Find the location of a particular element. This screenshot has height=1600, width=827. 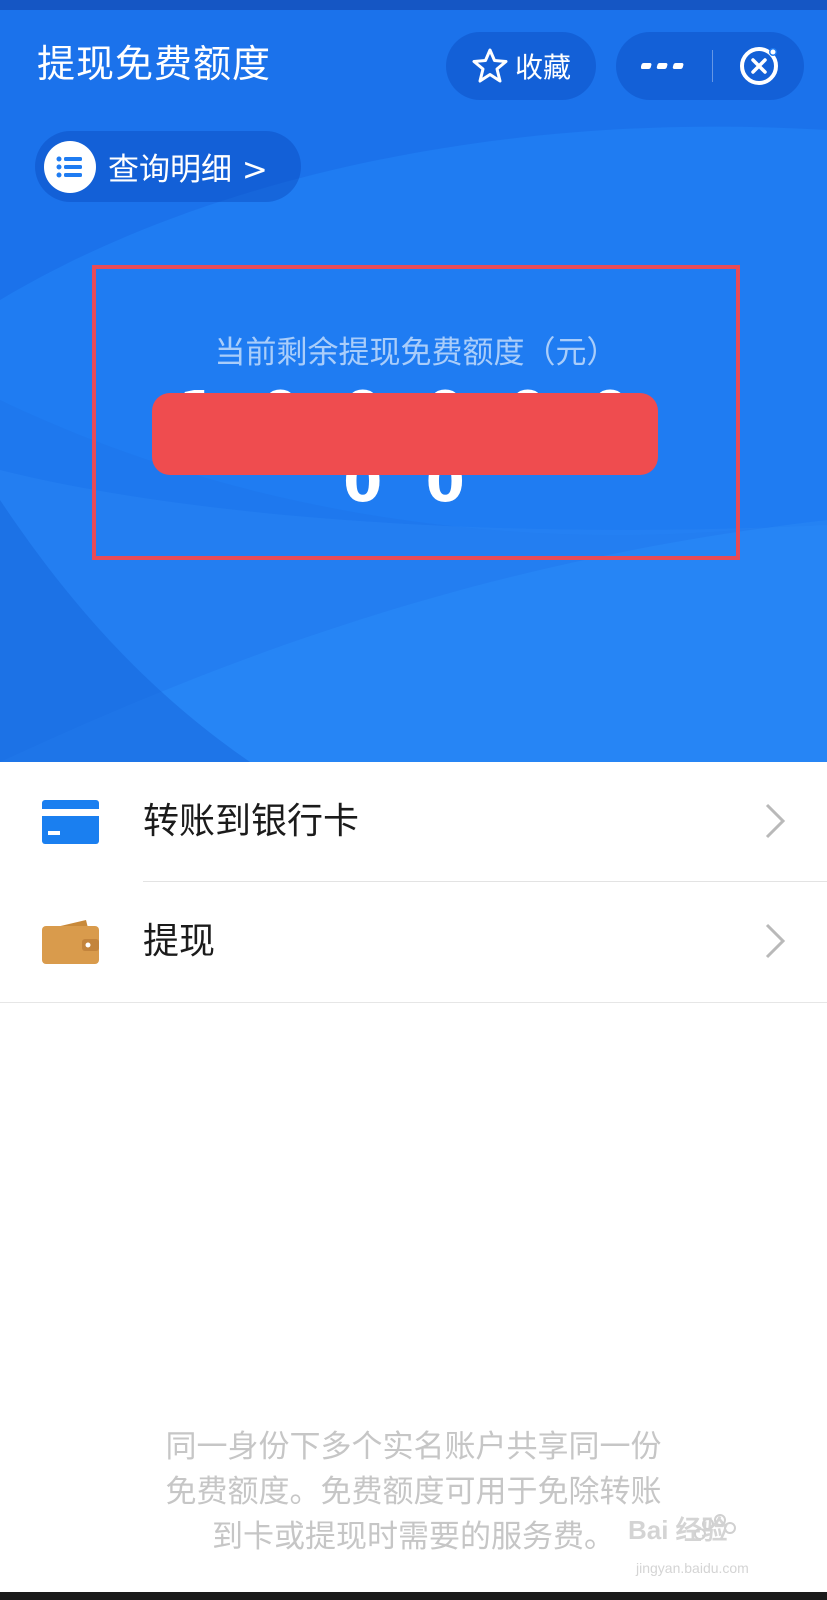

query-details-button: 查询明细 > is located at coordinates (168, 166).